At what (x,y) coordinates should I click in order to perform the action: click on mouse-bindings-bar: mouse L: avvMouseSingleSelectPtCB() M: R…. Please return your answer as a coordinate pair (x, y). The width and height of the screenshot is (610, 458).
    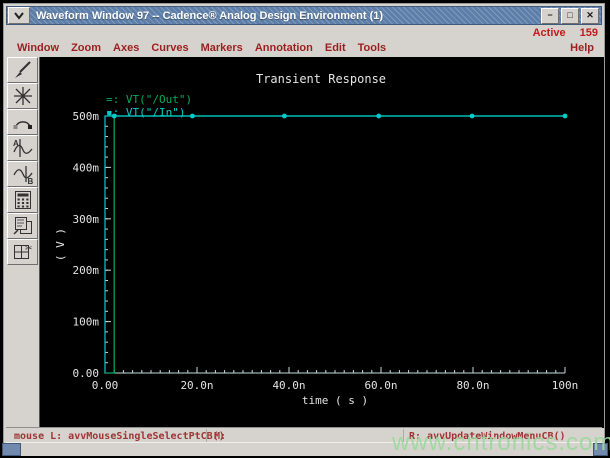
    Looking at the image, I should click on (304, 435).